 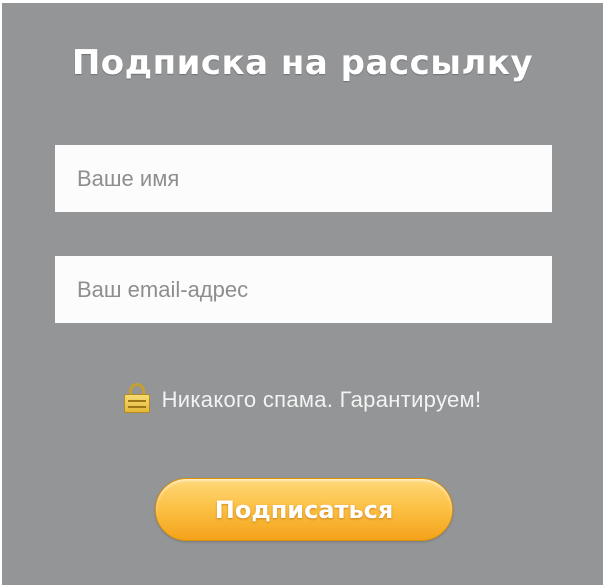 What do you see at coordinates (136, 398) in the screenshot?
I see `lock-icon` at bounding box center [136, 398].